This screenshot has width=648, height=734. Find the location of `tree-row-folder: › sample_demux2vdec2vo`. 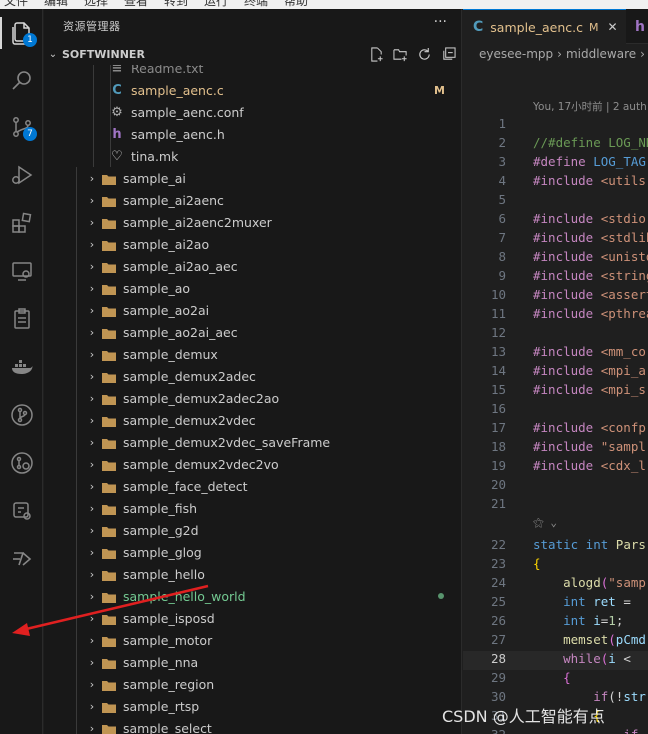

tree-row-folder: › sample_demux2vdec2vo is located at coordinates (252, 464).